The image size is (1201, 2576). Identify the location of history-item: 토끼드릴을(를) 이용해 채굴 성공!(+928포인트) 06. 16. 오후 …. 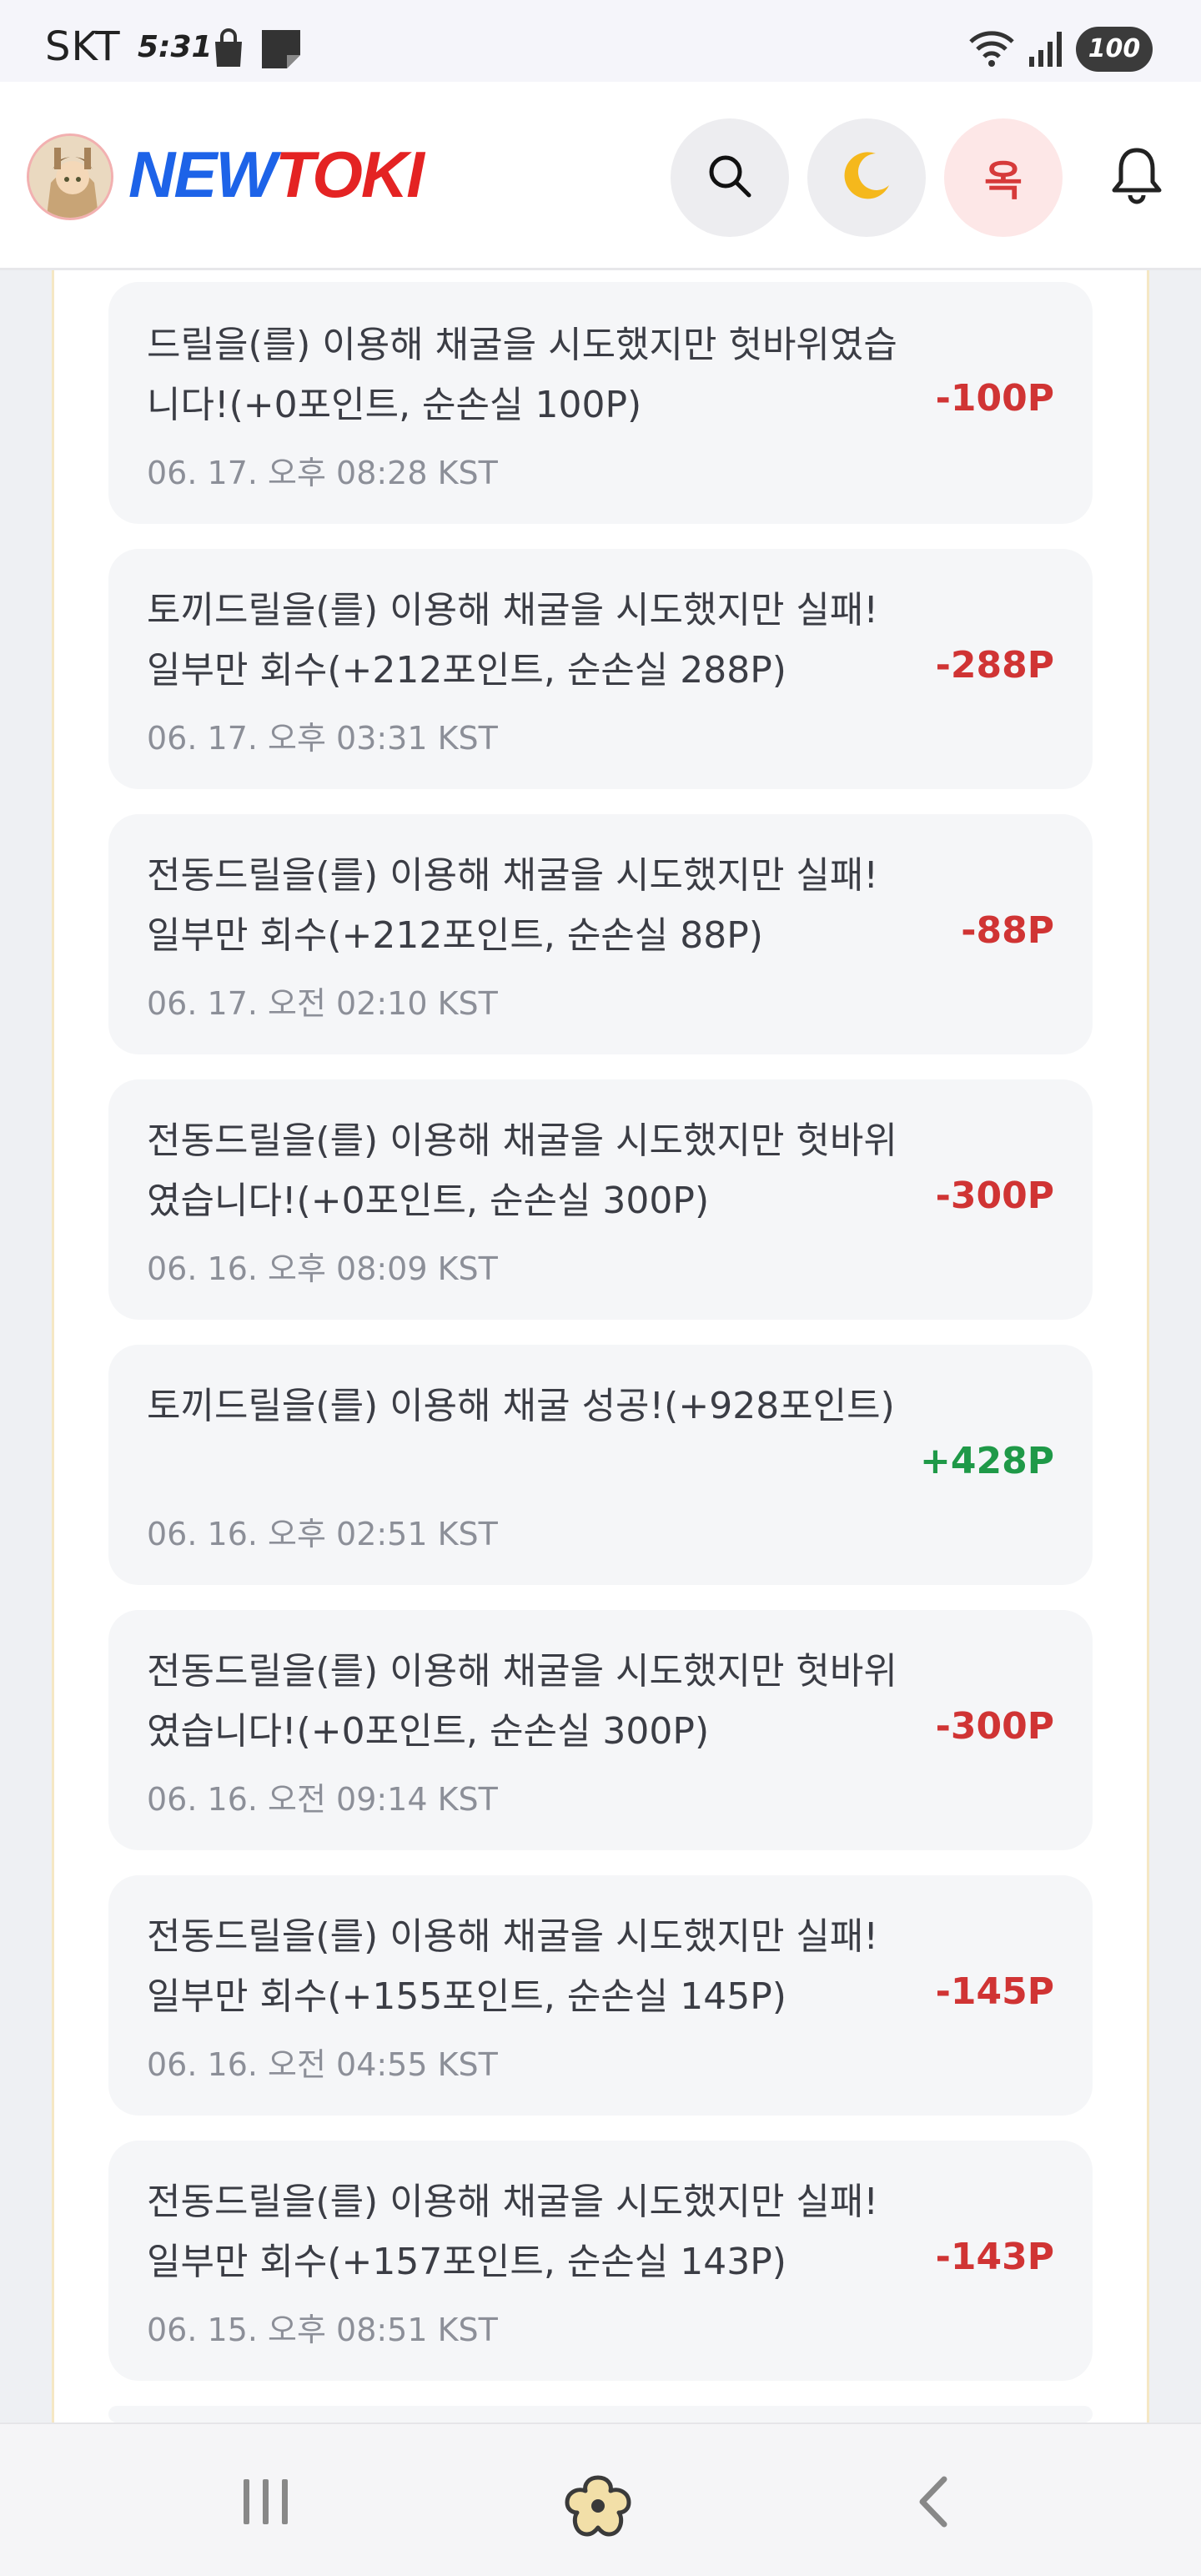
(601, 1465).